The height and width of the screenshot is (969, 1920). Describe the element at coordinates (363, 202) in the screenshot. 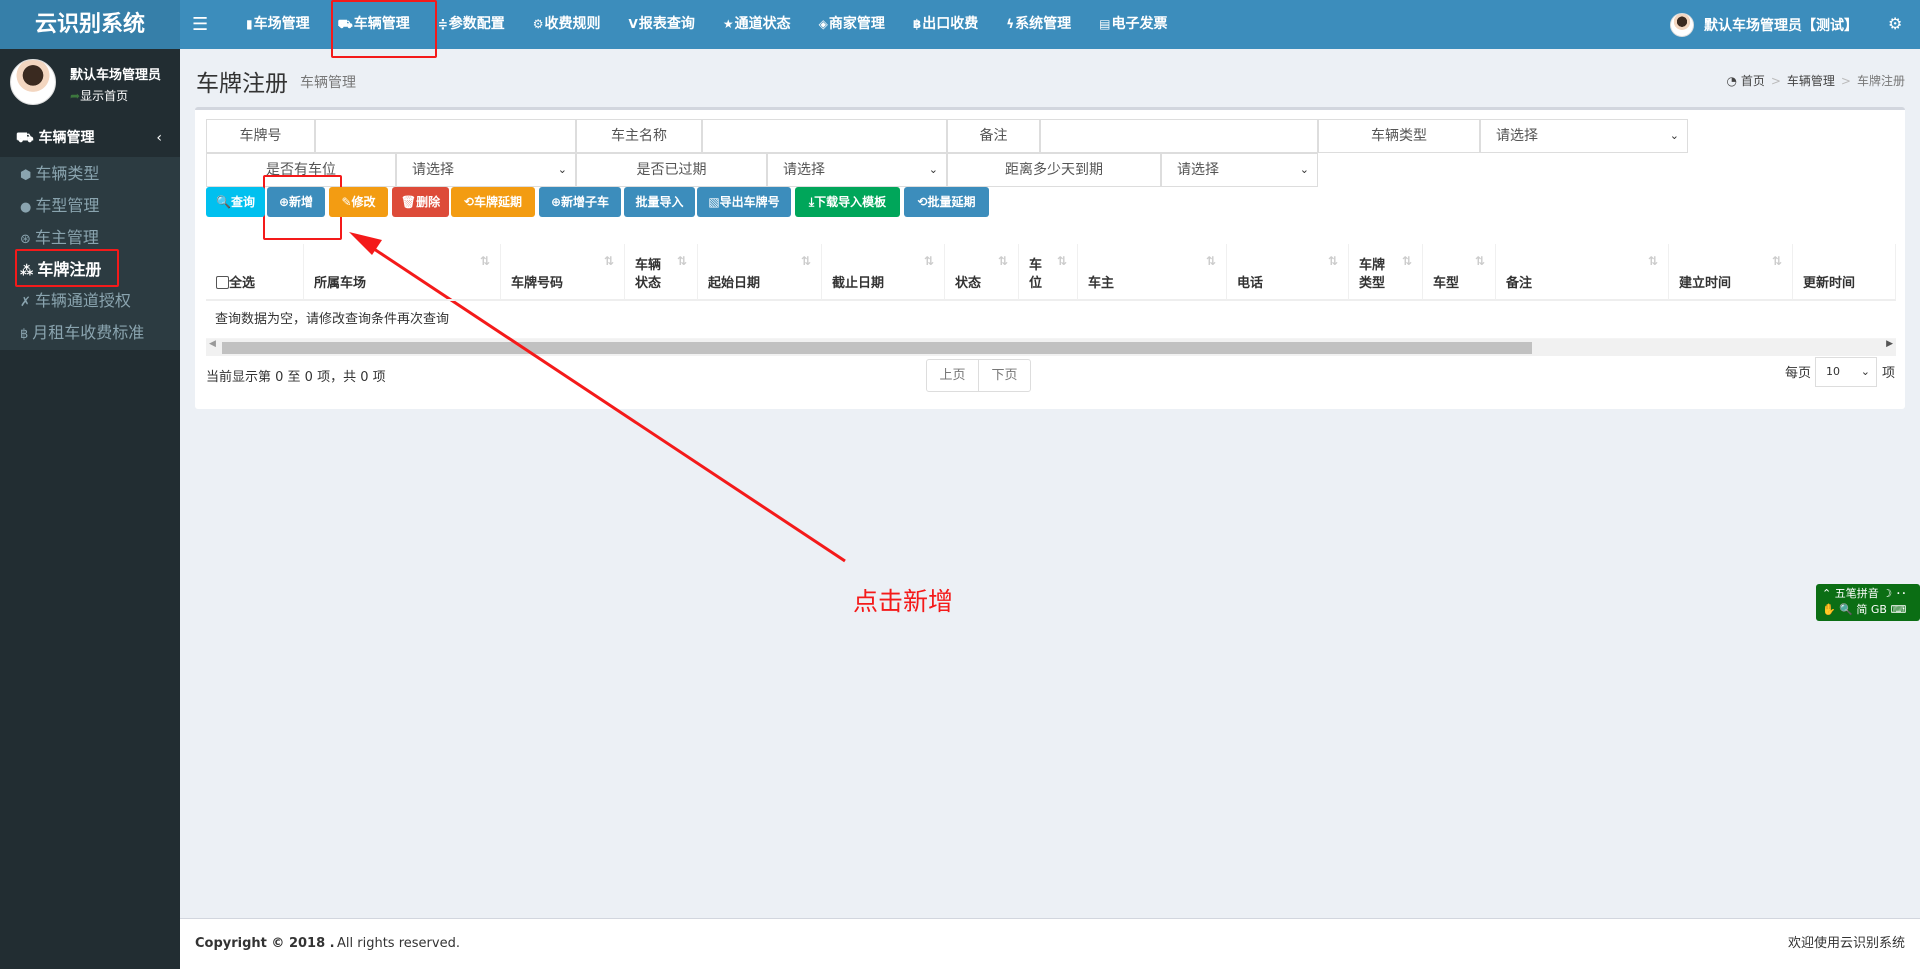

I see `button-label: 修改` at that location.